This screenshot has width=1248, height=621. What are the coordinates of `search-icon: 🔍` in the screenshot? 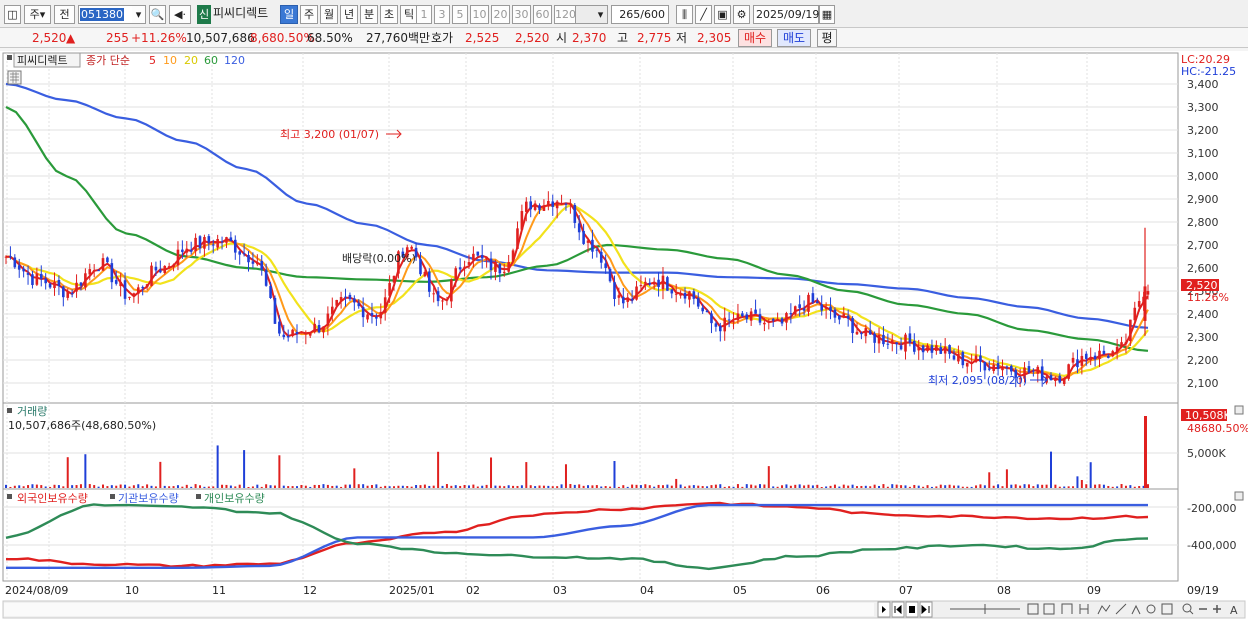 It's located at (157, 14).